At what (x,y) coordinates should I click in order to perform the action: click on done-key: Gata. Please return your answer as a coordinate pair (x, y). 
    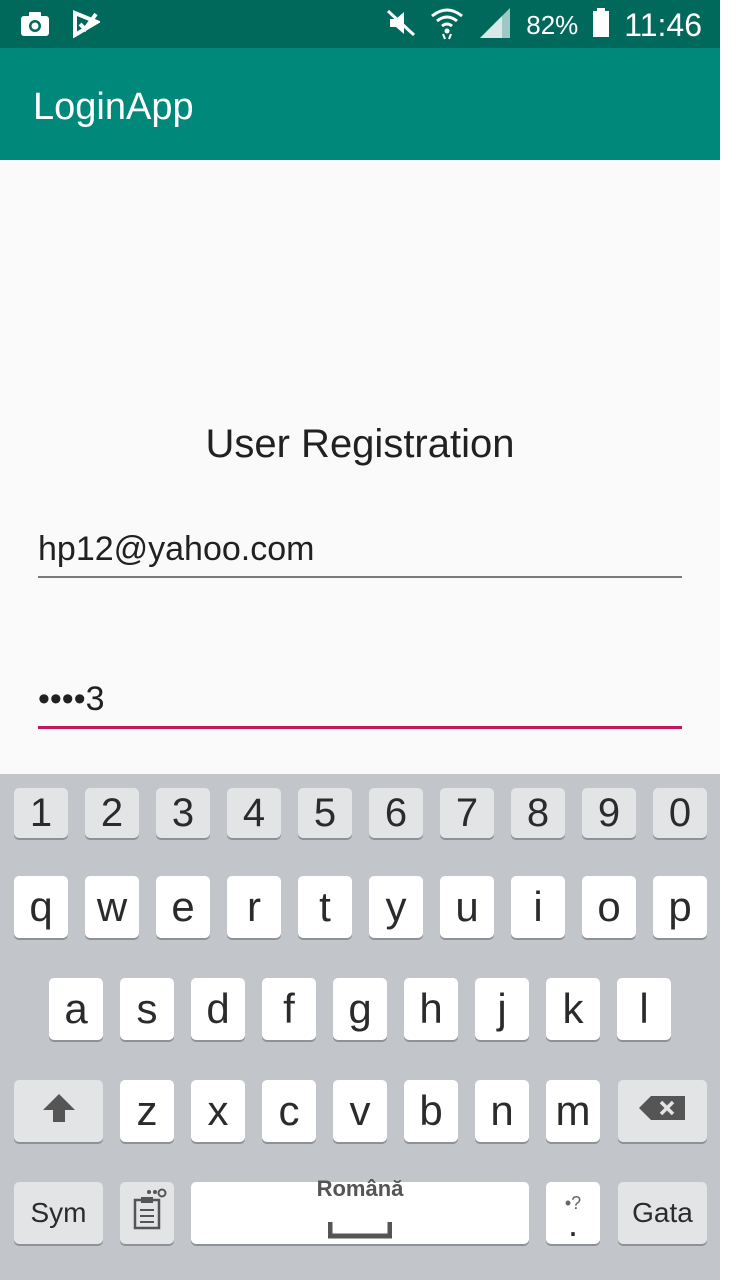
    Looking at the image, I should click on (662, 1213).